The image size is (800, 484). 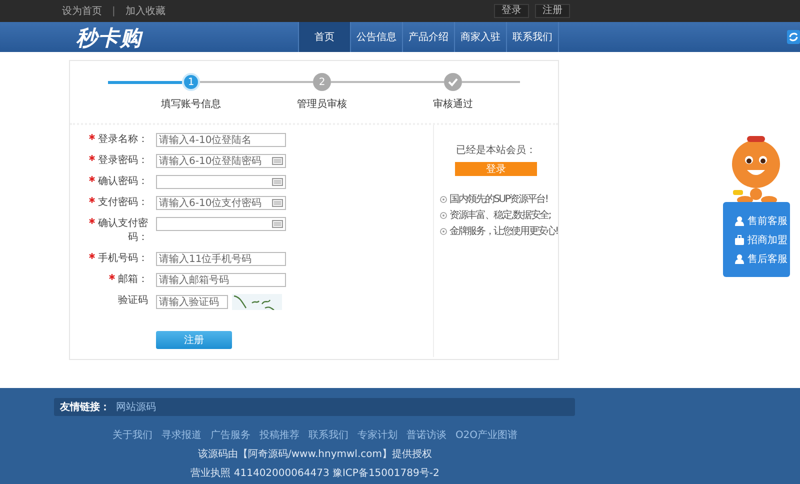 What do you see at coordinates (481, 37) in the screenshot?
I see `nav-tab: 商家入驻` at bounding box center [481, 37].